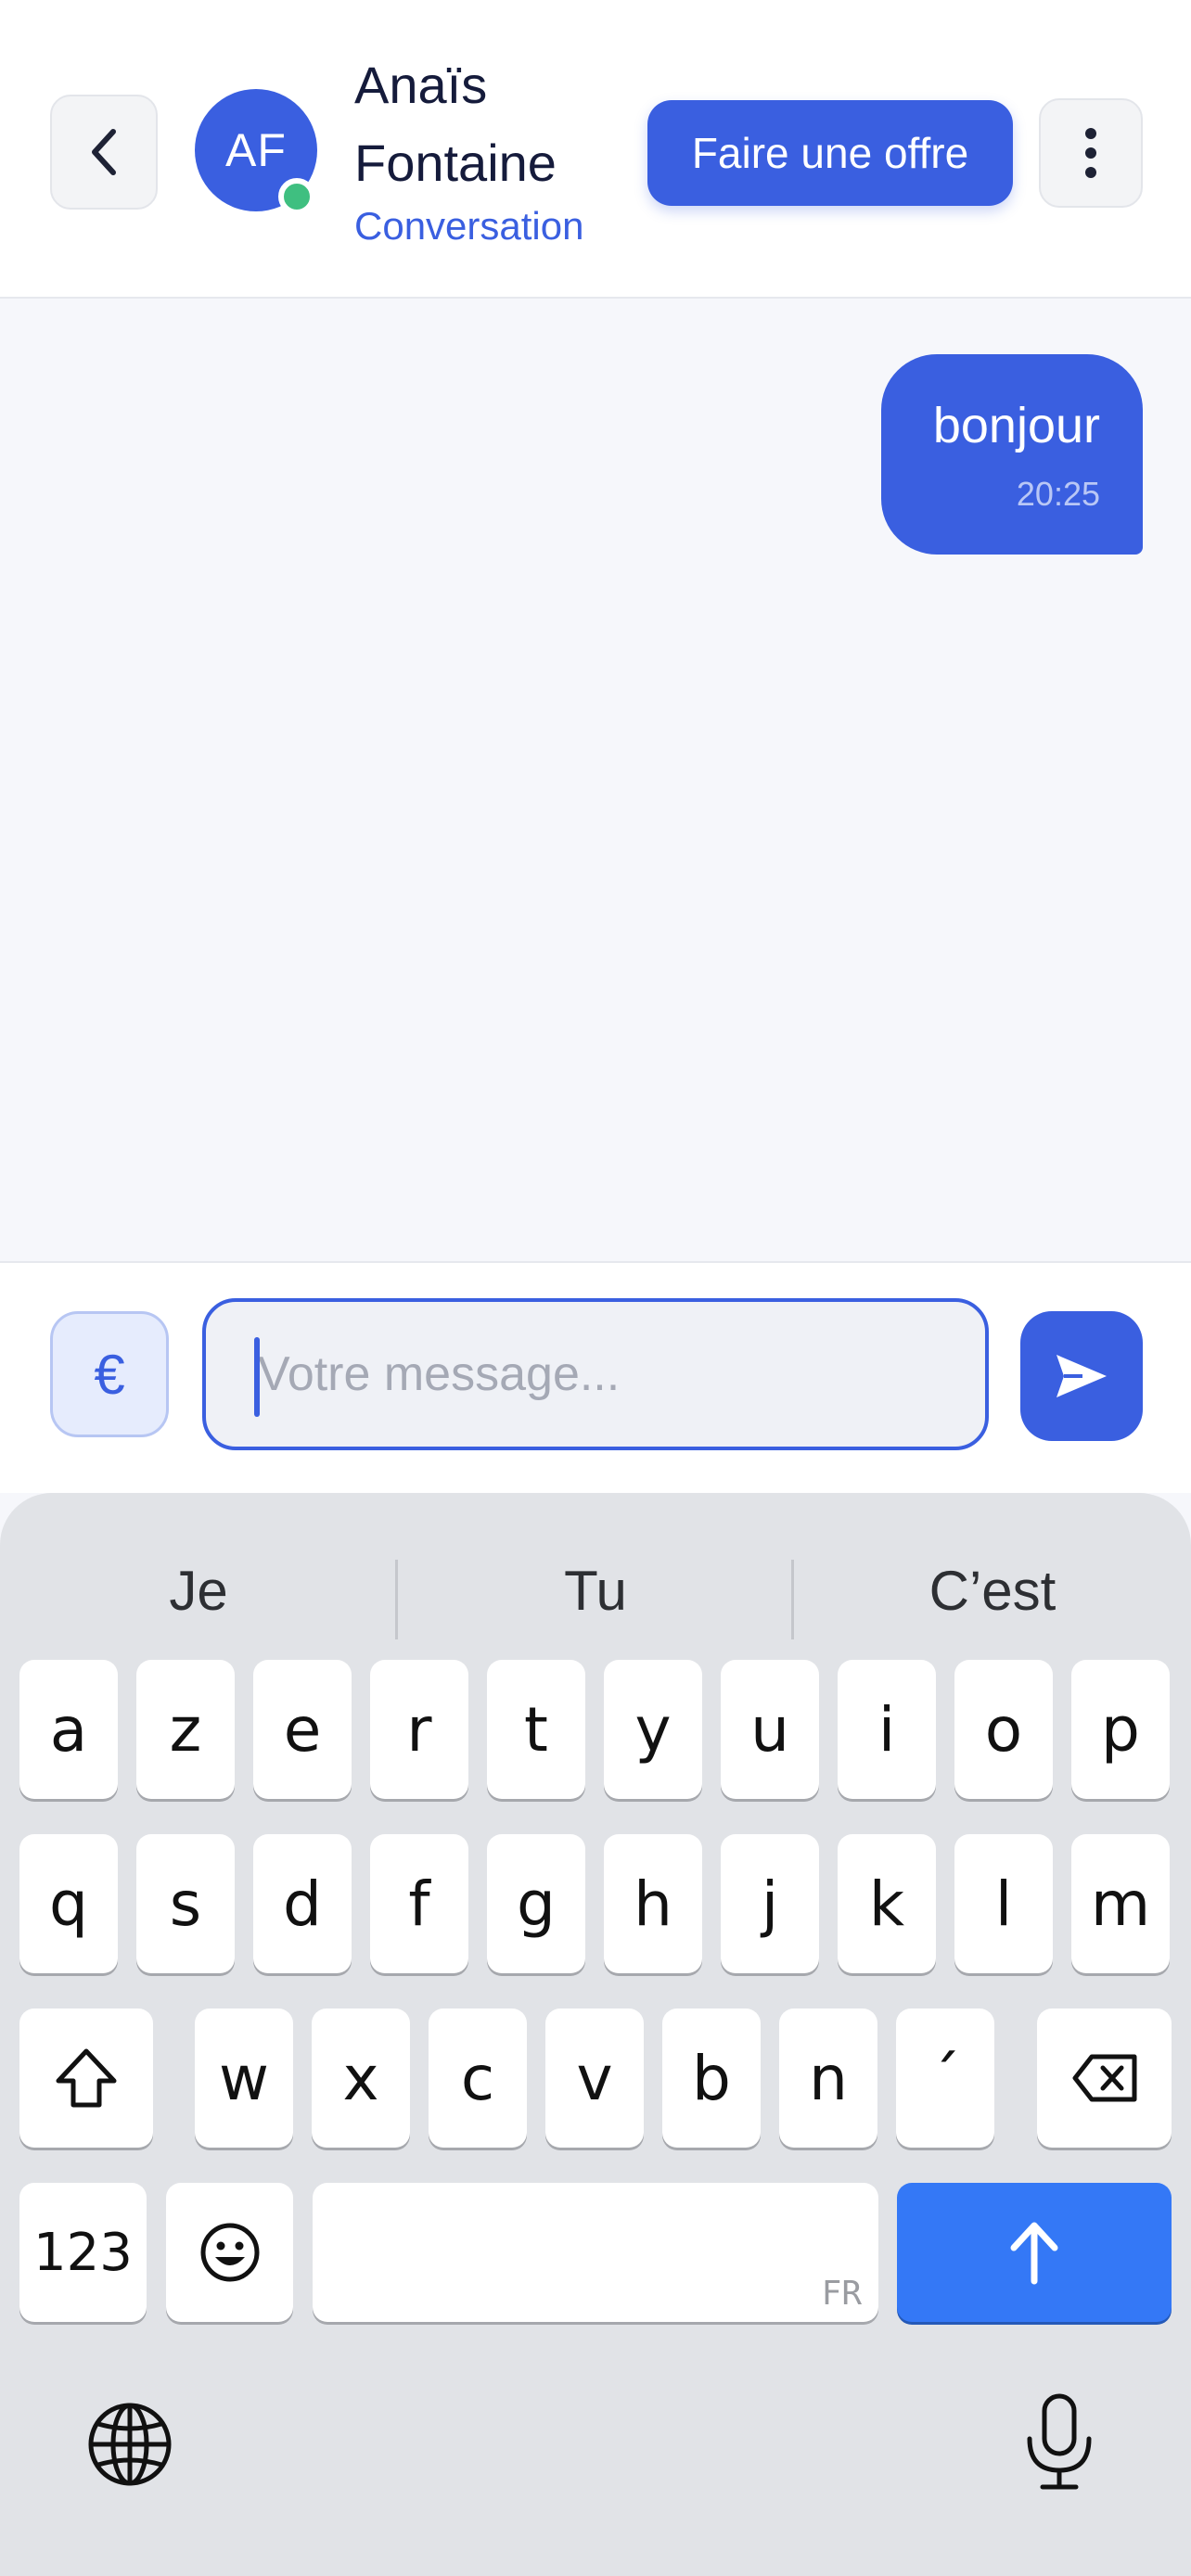 Image resolution: width=1191 pixels, height=2576 pixels. What do you see at coordinates (68, 1729) in the screenshot?
I see `key-a: a` at bounding box center [68, 1729].